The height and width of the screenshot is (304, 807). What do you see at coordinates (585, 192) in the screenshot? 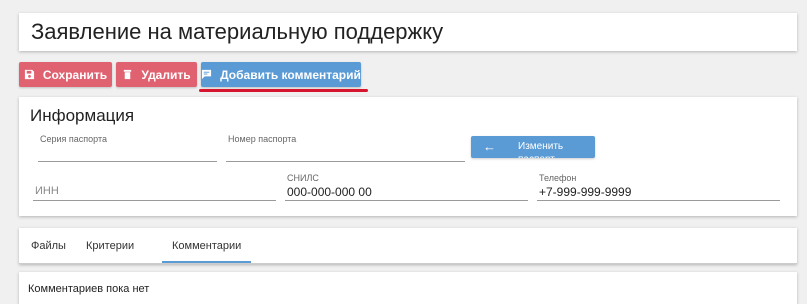
I see `phone-value: +7-999-999-9999` at bounding box center [585, 192].